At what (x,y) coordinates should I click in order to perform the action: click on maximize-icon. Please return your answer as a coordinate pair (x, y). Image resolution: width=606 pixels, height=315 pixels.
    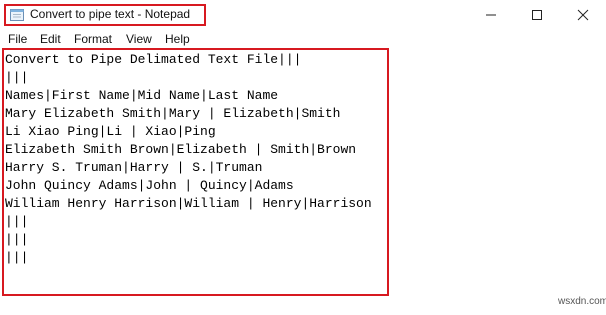
    Looking at the image, I should click on (537, 15).